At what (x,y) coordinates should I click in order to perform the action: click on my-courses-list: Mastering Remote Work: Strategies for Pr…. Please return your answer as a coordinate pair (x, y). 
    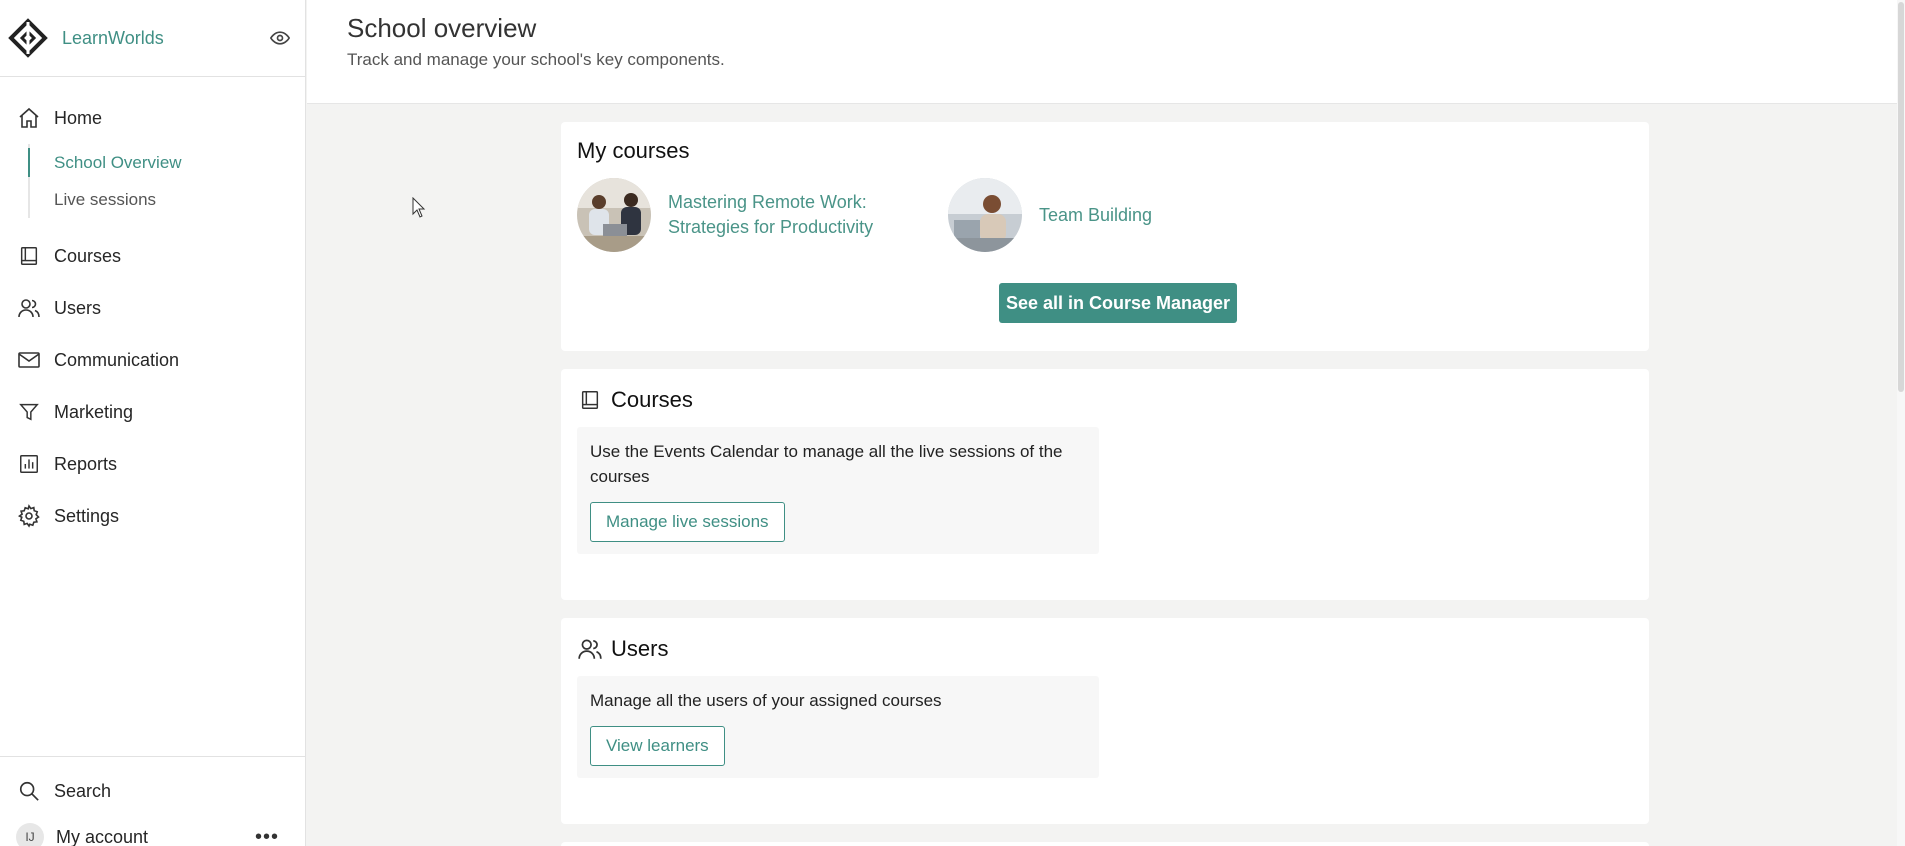
    Looking at the image, I should click on (1105, 215).